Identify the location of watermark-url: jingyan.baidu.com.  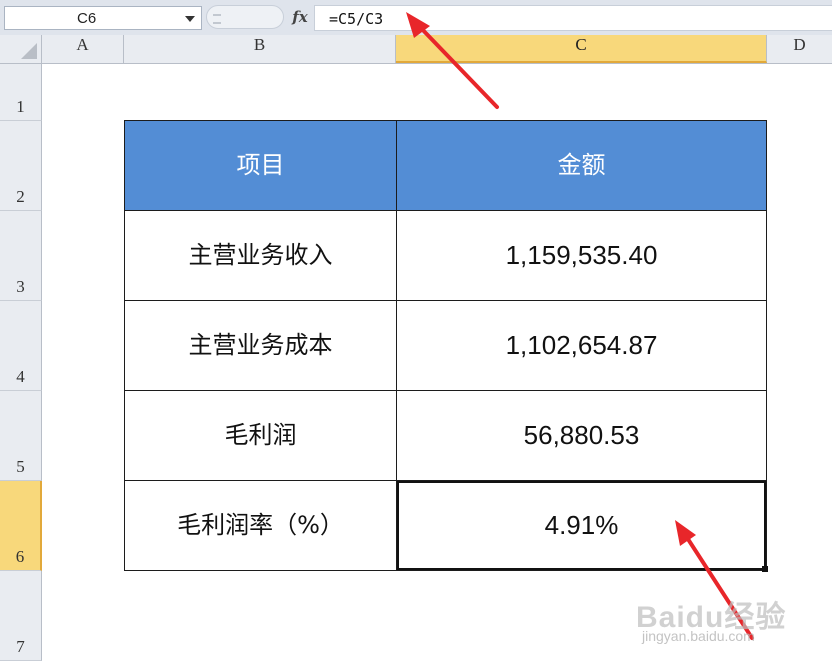
(698, 636).